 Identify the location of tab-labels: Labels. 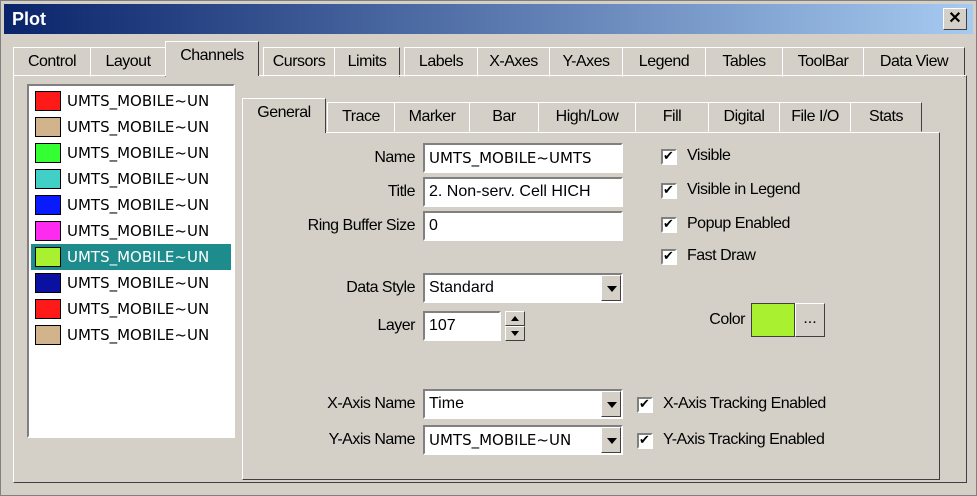
(441, 62).